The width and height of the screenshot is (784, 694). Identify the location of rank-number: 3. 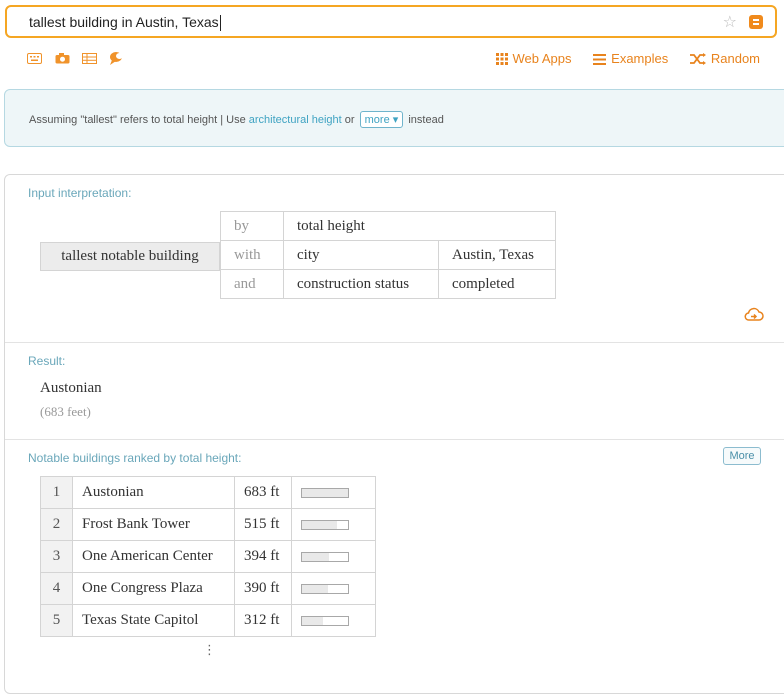
(56, 556).